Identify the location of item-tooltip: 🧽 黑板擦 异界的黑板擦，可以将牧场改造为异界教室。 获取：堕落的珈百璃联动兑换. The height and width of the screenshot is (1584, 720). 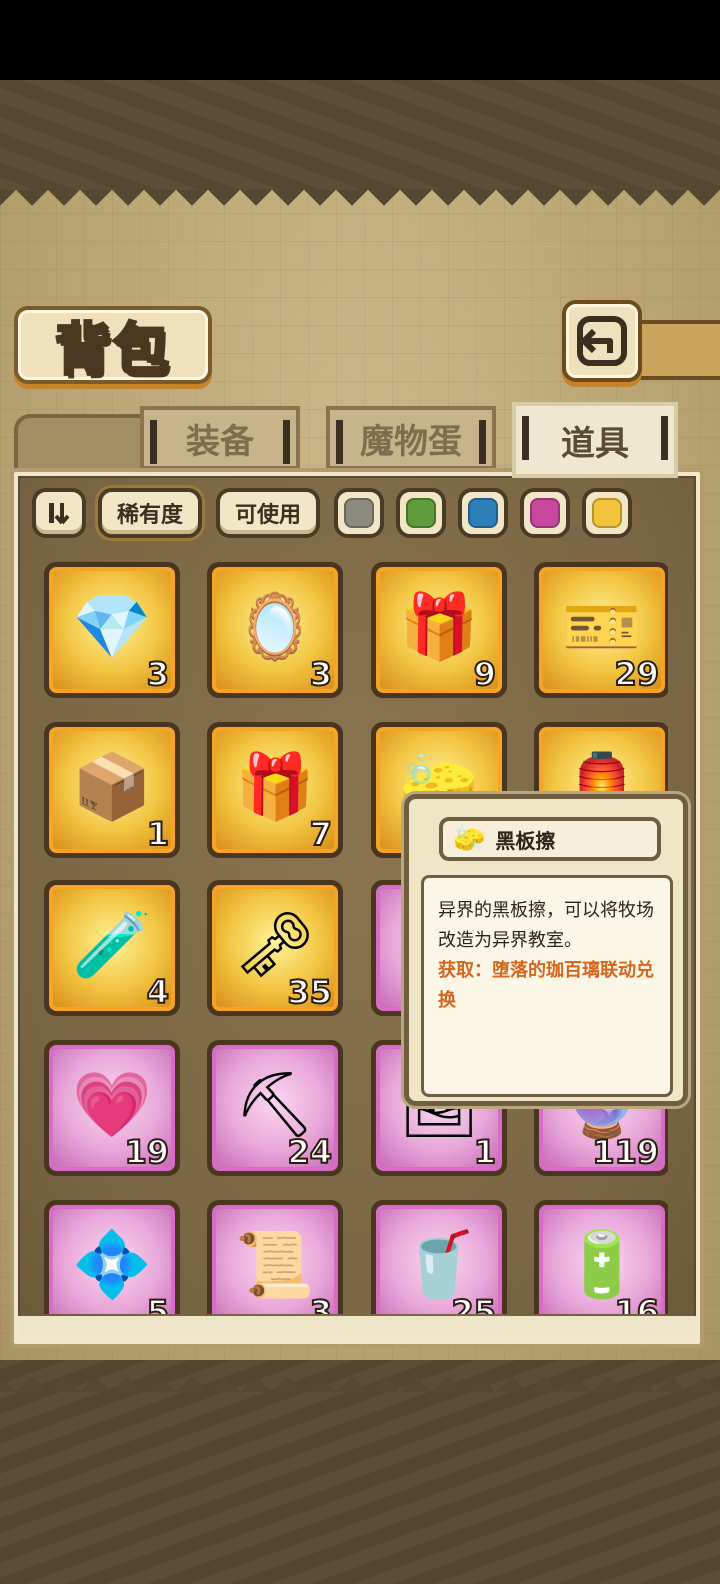
(546, 950).